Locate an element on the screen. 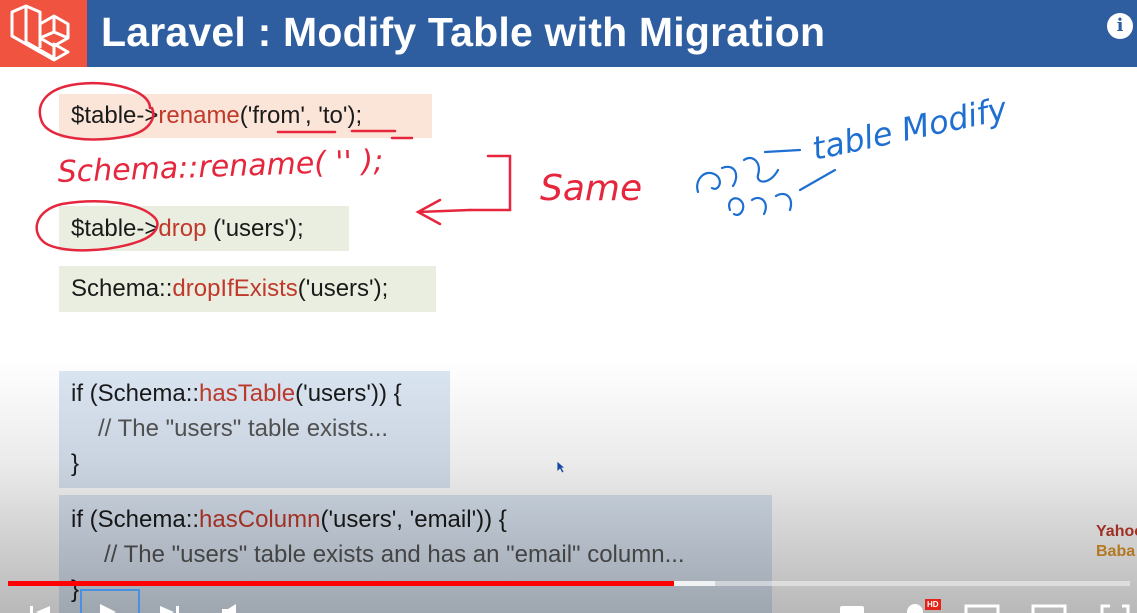 The width and height of the screenshot is (1137, 613). handwritten-table-modify: table Modify is located at coordinates (910, 128).